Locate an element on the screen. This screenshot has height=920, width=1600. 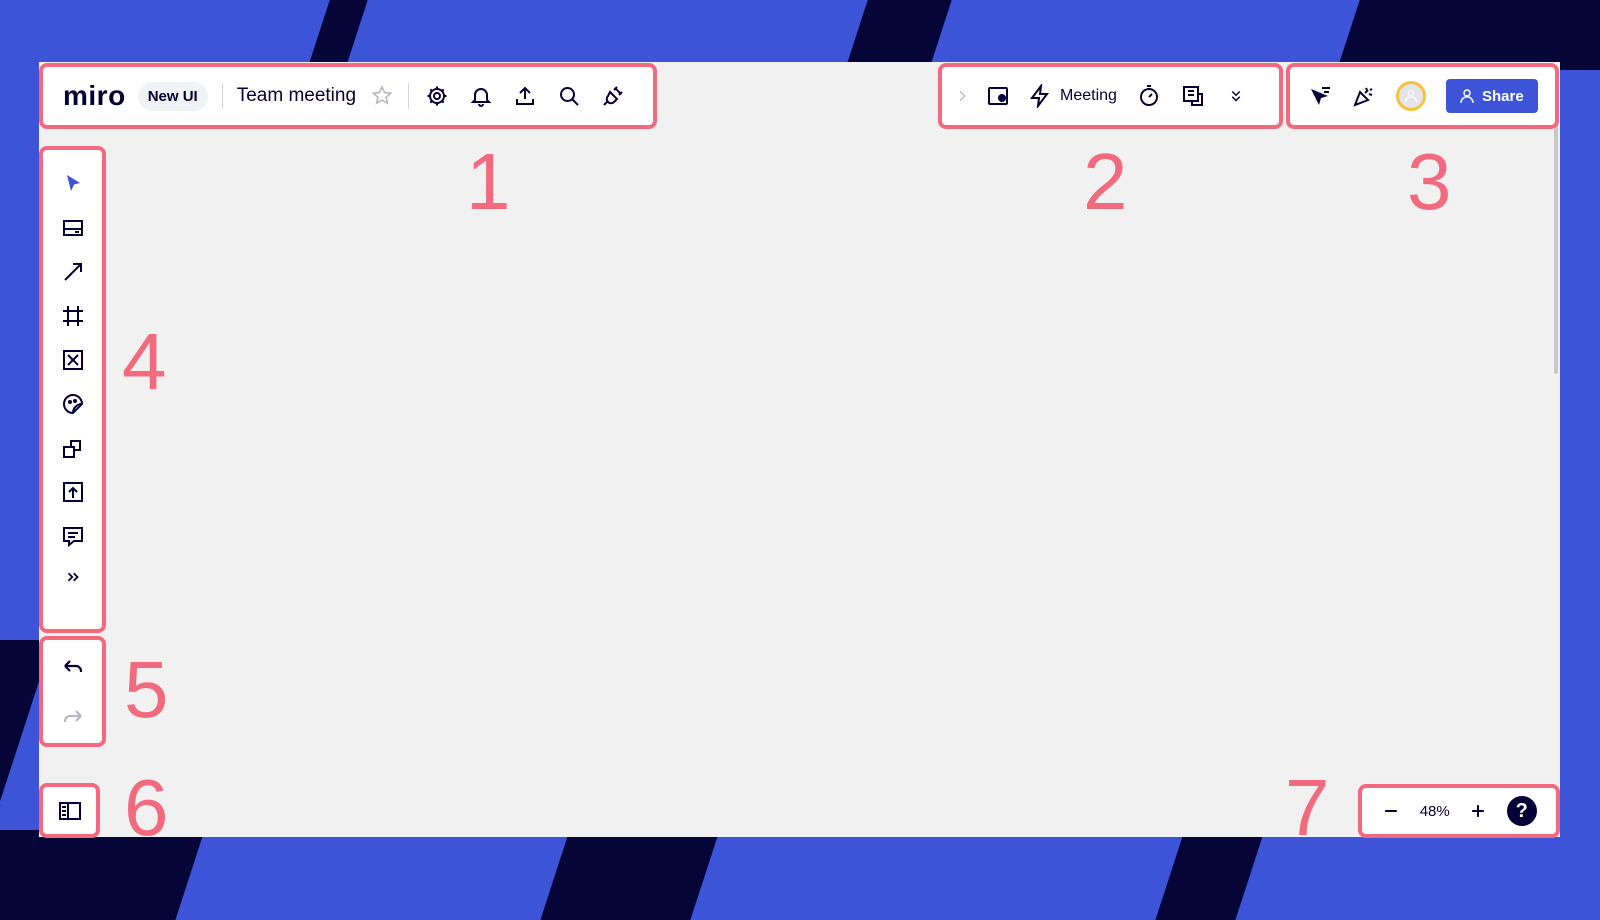
zoom-in-icon is located at coordinates (1478, 811).